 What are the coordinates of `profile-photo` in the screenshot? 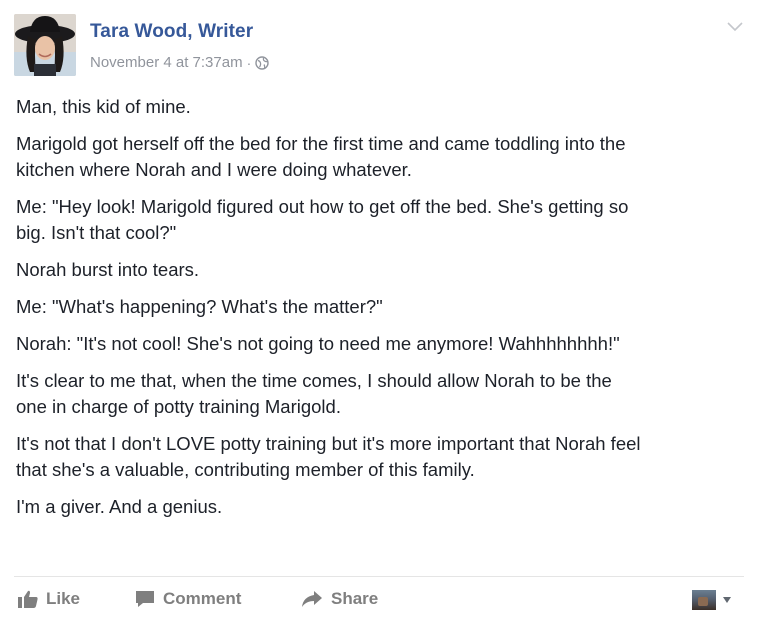 It's located at (45, 45).